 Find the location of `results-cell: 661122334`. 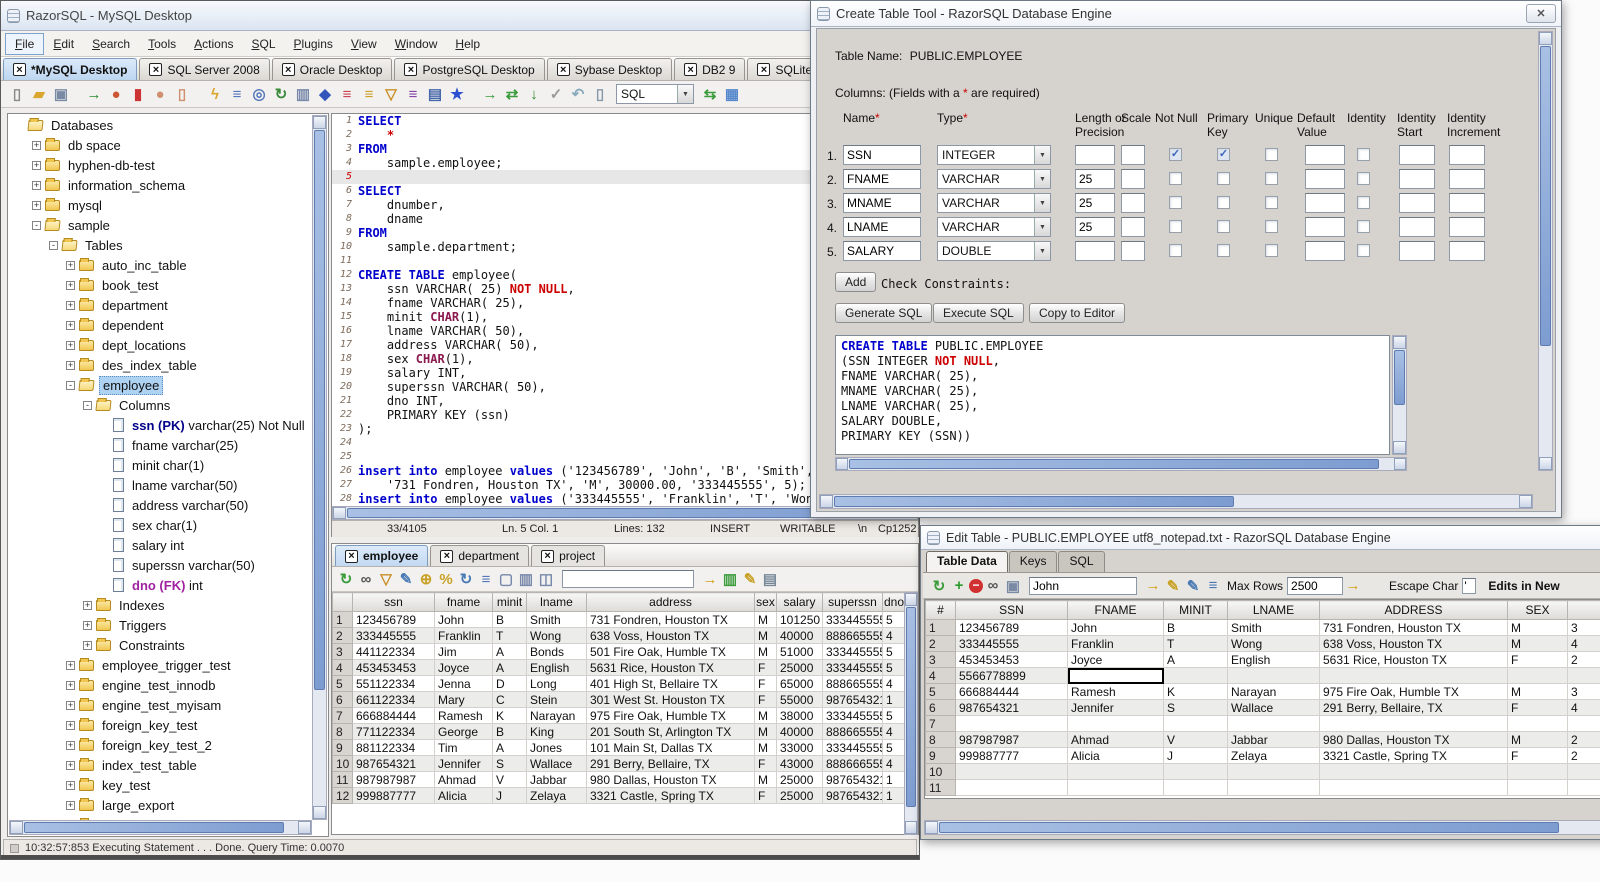

results-cell: 661122334 is located at coordinates (393, 699).